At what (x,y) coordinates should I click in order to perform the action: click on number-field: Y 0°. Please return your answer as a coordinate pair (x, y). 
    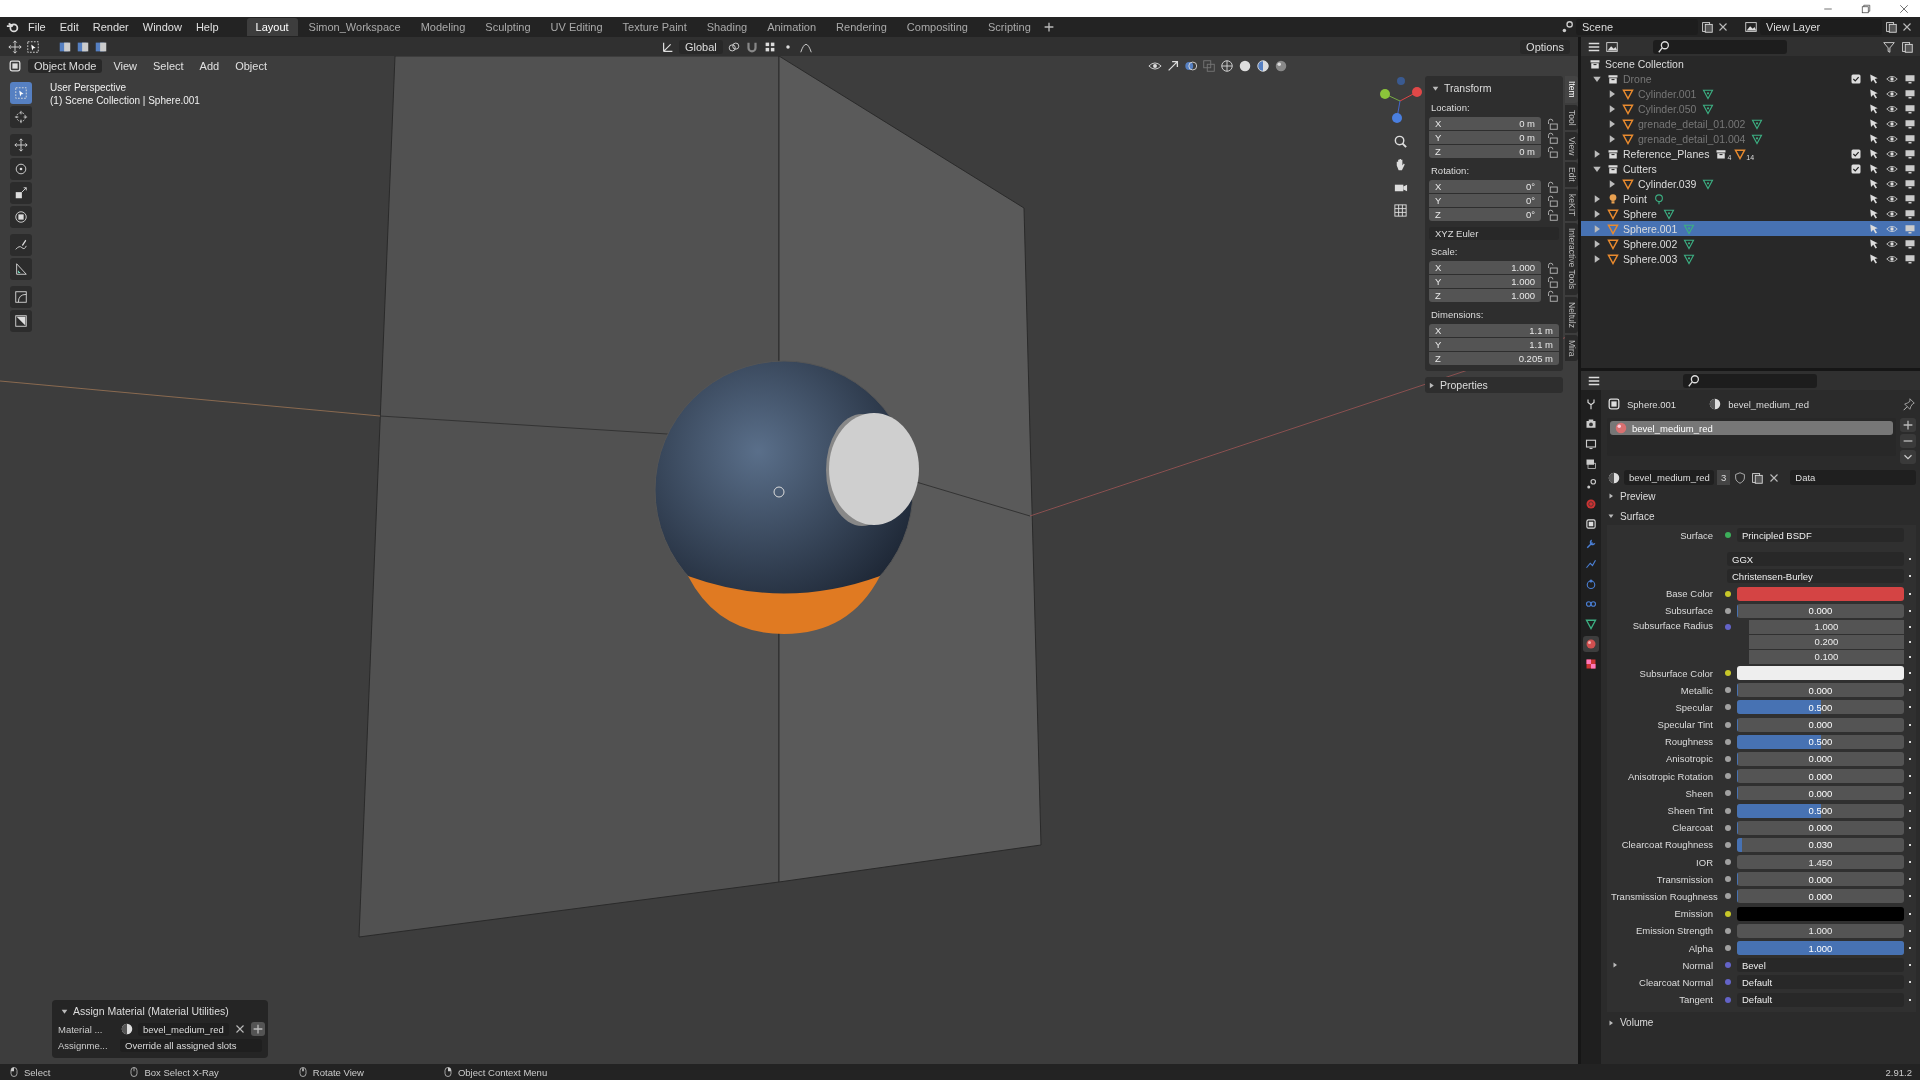
    Looking at the image, I should click on (1485, 200).